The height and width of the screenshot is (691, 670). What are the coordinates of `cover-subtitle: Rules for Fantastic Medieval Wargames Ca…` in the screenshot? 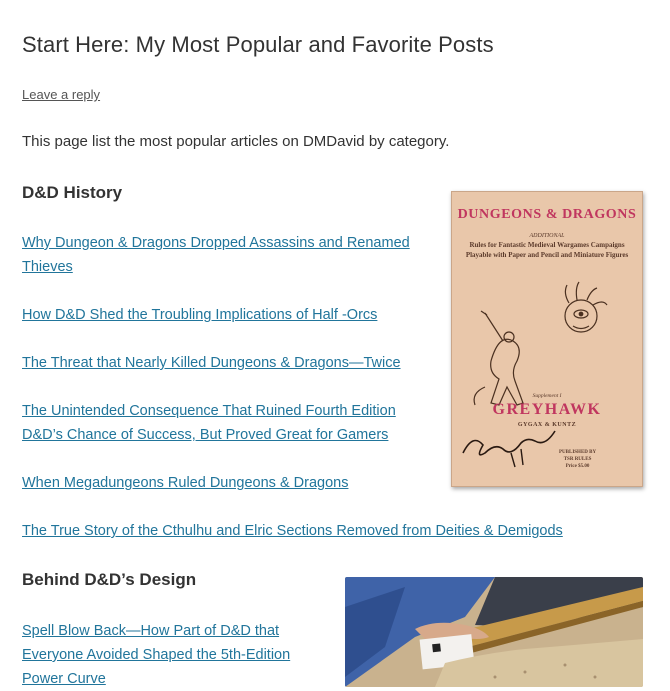 It's located at (547, 250).